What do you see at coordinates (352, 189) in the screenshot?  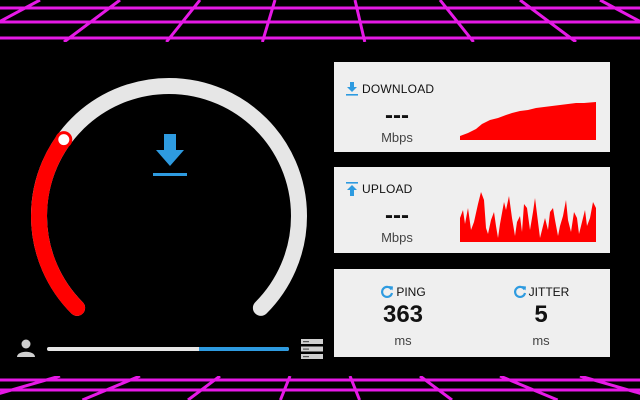 I see `upload-arrow-icon` at bounding box center [352, 189].